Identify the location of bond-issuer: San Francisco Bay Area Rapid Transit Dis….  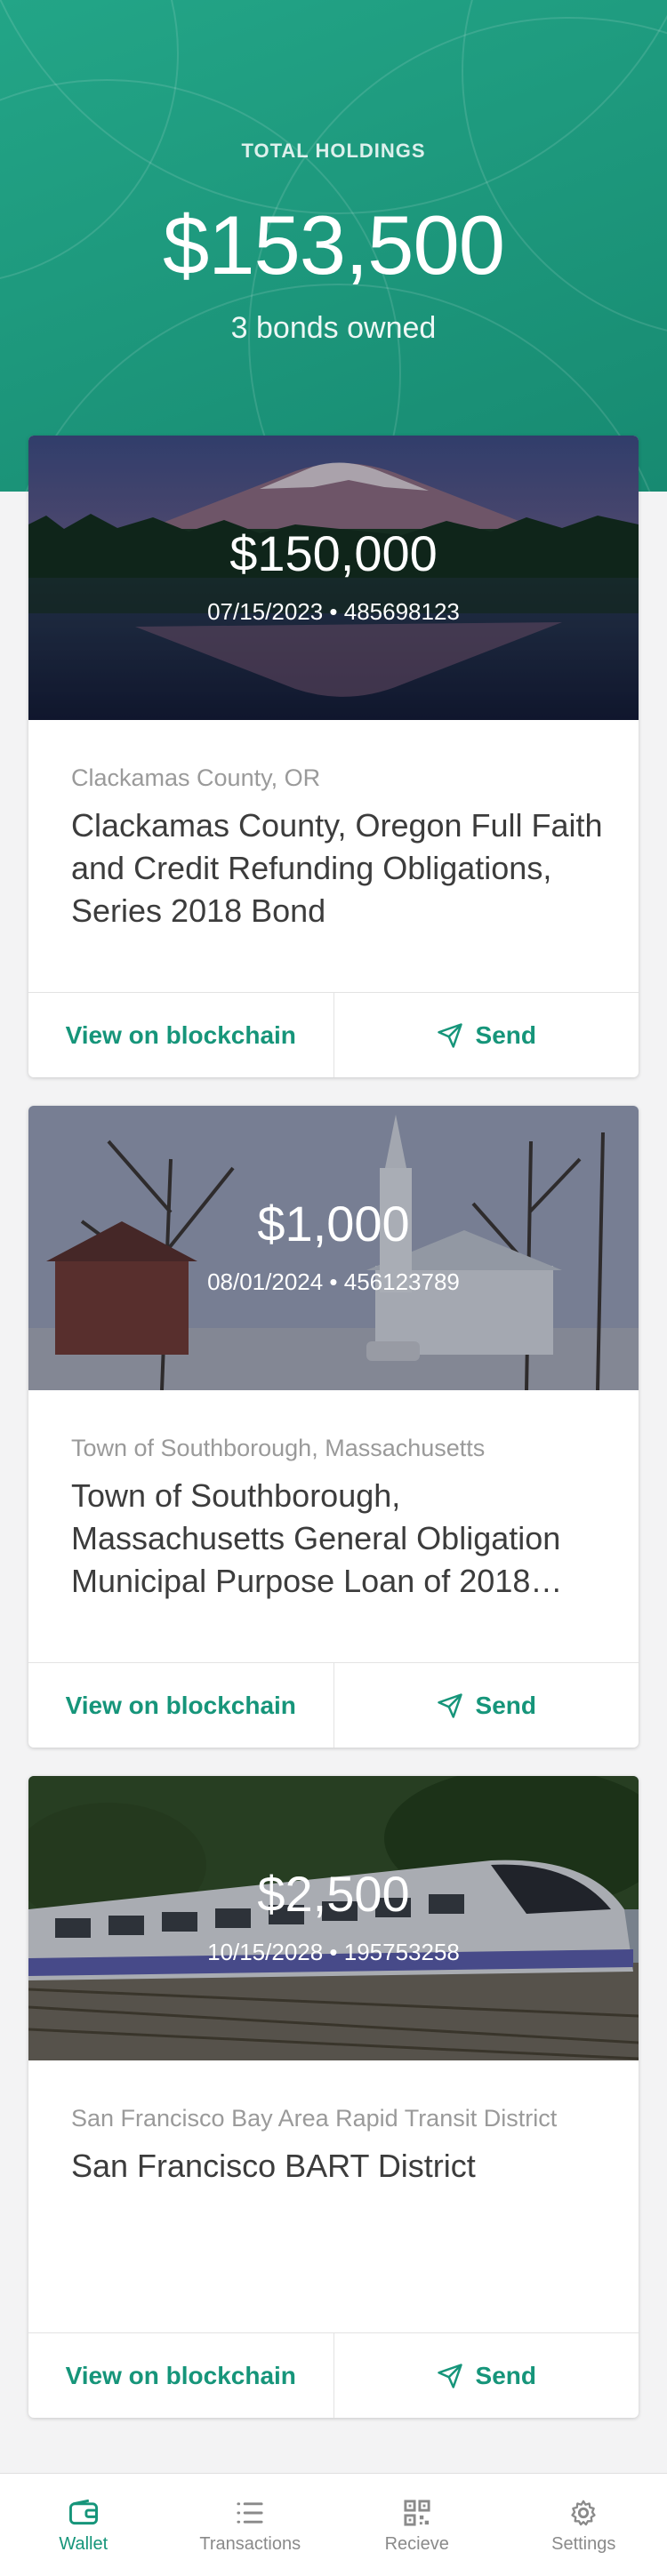
(314, 2118).